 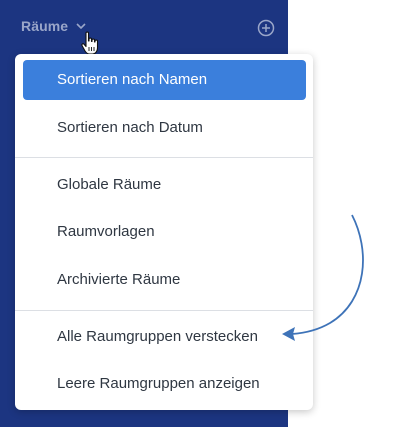 I want to click on menu-item-room-templates: Raumvorlagen, so click(x=164, y=232).